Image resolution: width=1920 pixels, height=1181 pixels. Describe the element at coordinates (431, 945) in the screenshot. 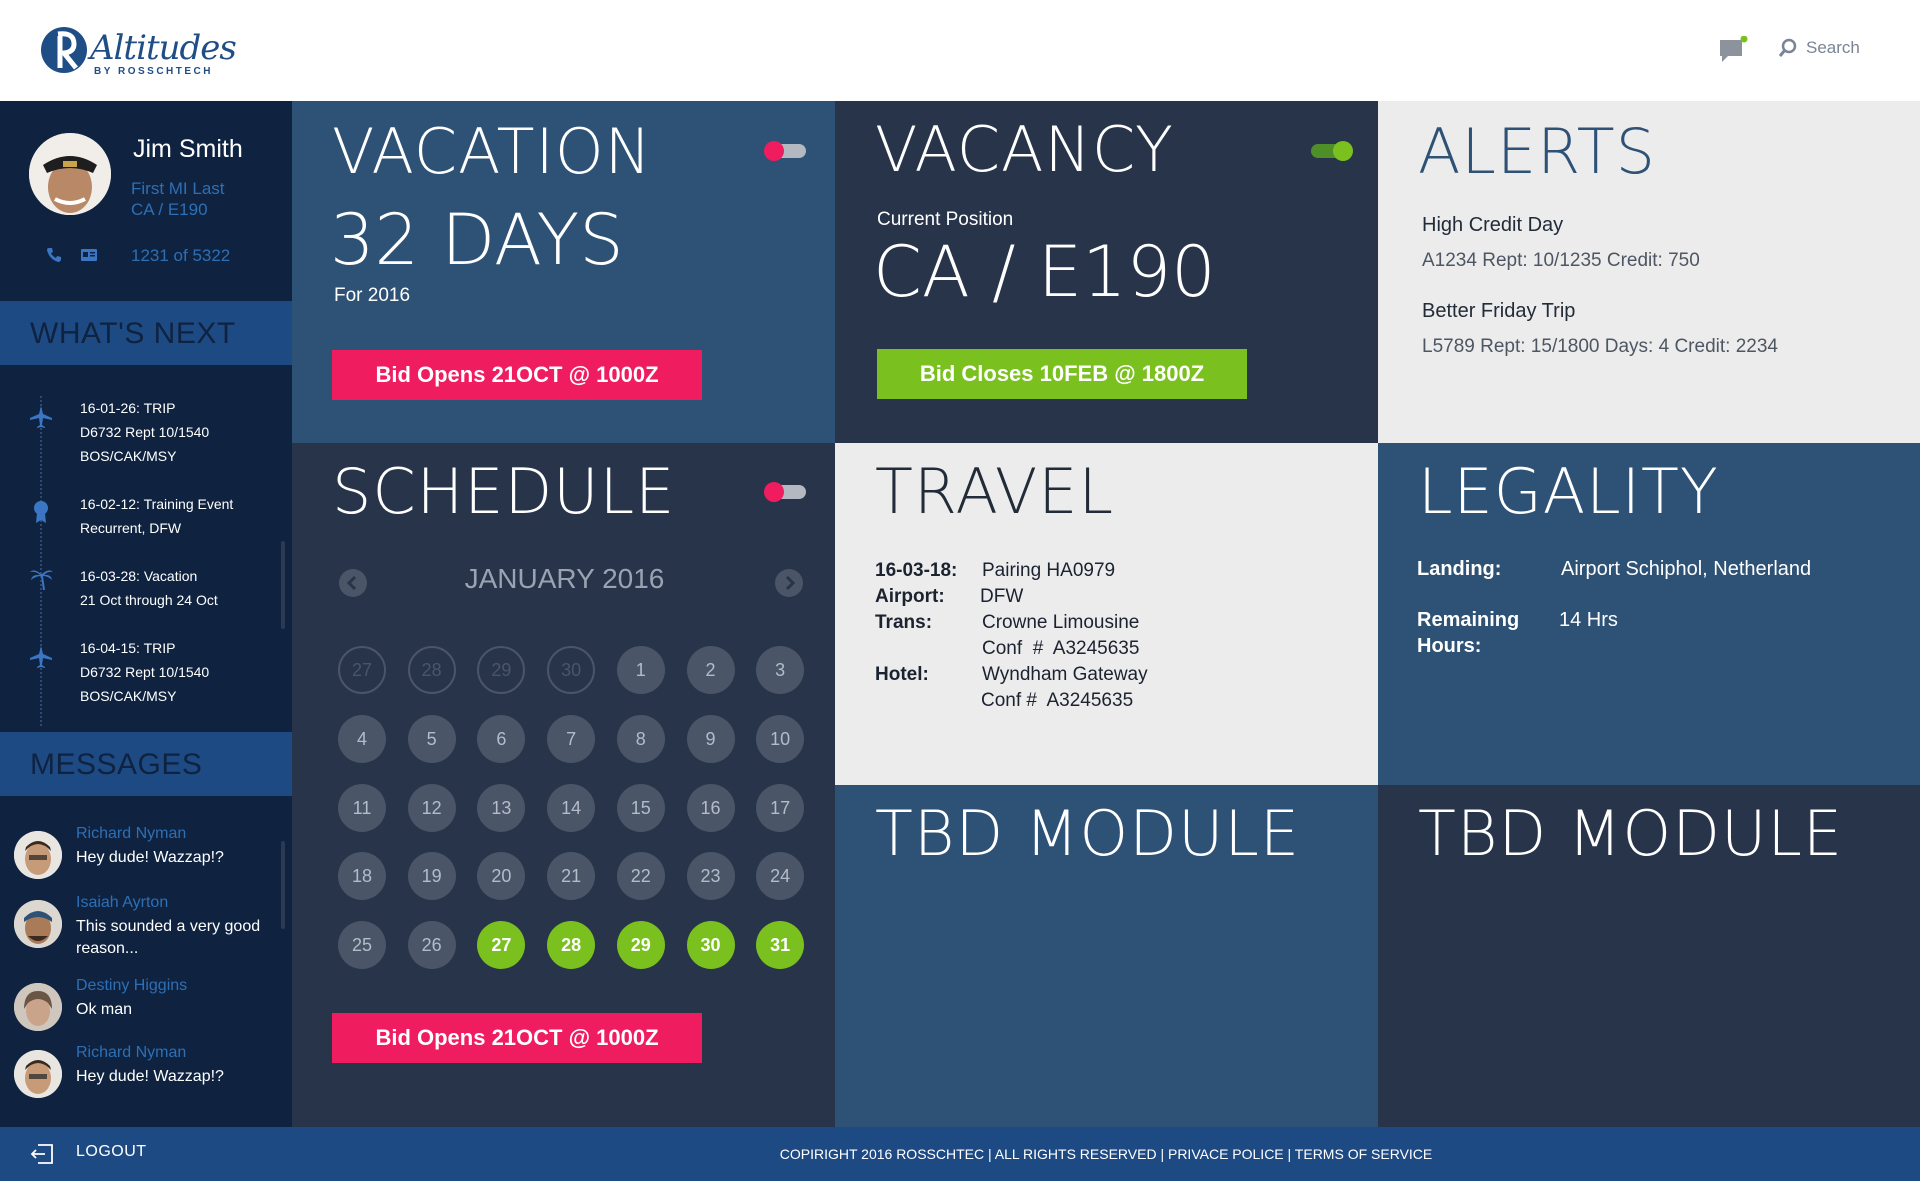

I see `calendar-day: 26` at that location.